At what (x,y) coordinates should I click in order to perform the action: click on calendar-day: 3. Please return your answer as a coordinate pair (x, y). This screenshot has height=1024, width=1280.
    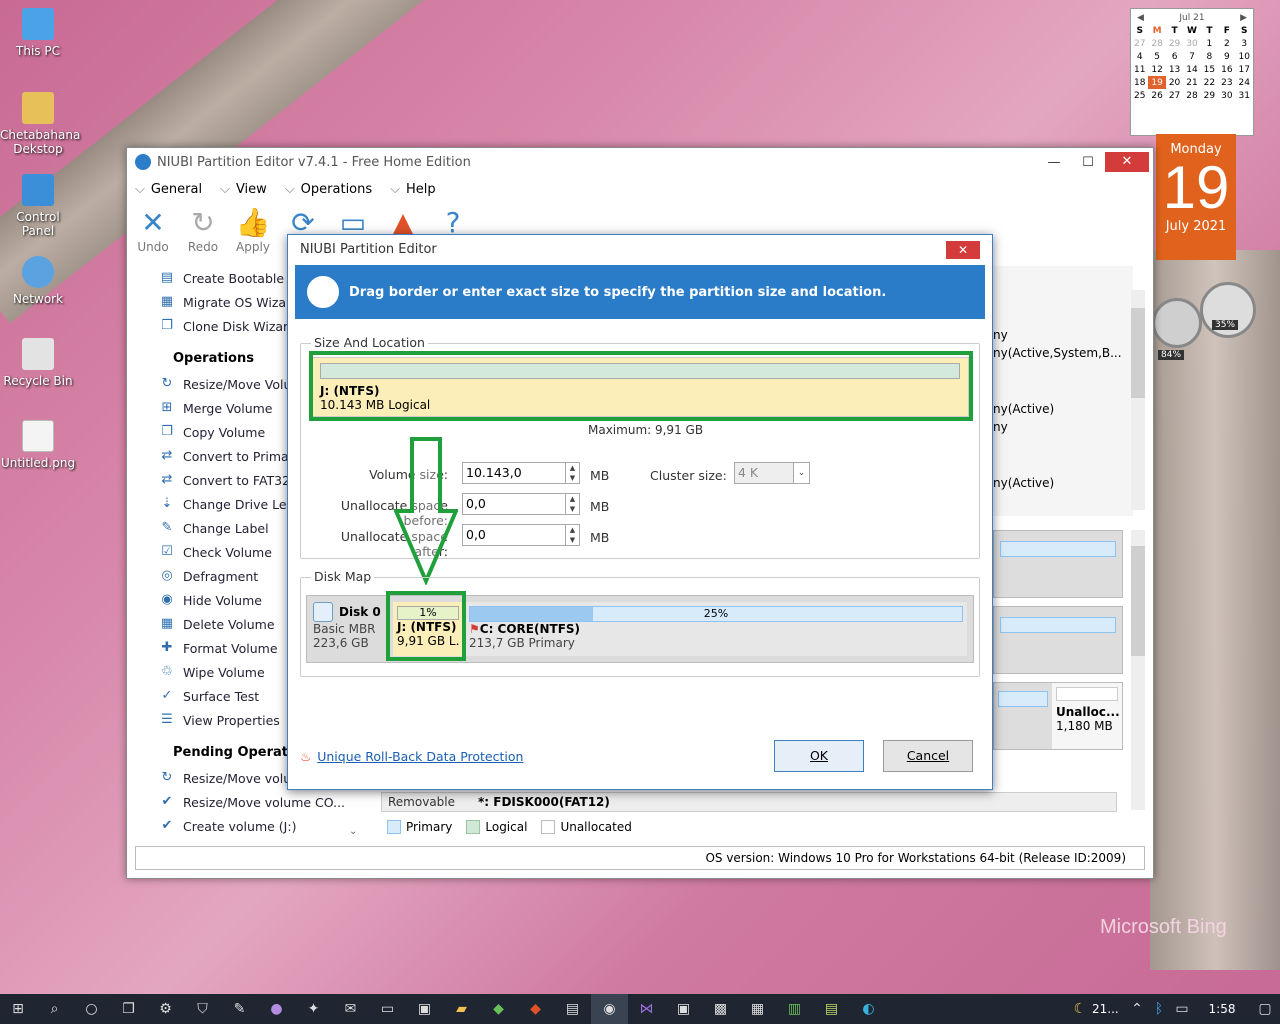
    Looking at the image, I should click on (1244, 43).